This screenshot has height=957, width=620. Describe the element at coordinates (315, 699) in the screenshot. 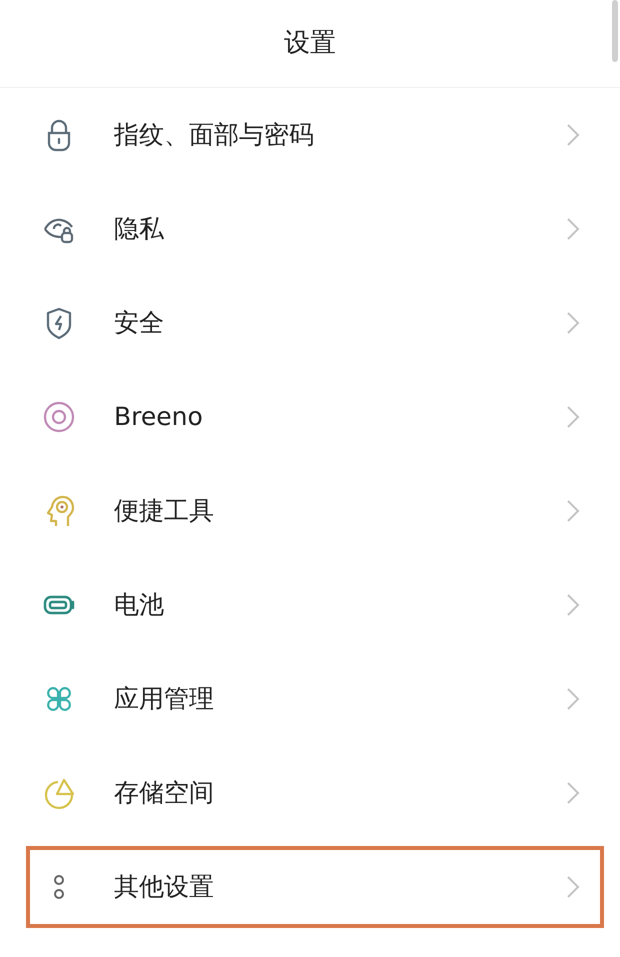

I see `settings-item: 应用管理` at that location.